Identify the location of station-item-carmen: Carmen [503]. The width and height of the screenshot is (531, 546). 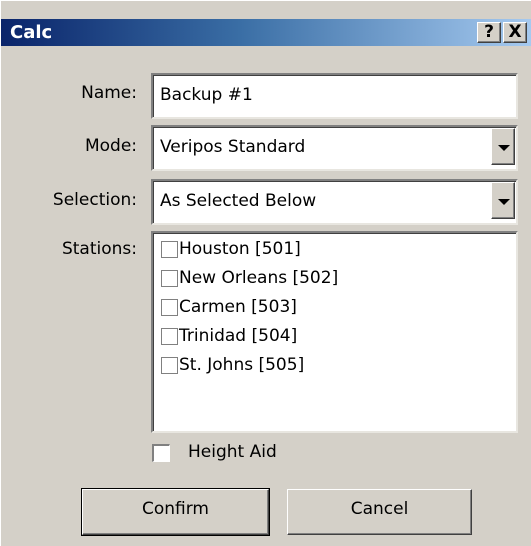
(311, 308).